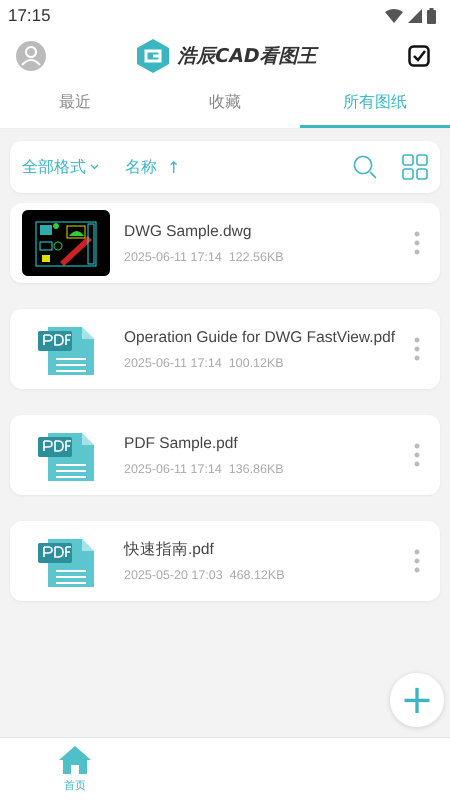  Describe the element at coordinates (415, 167) in the screenshot. I see `grid-view-icon` at that location.